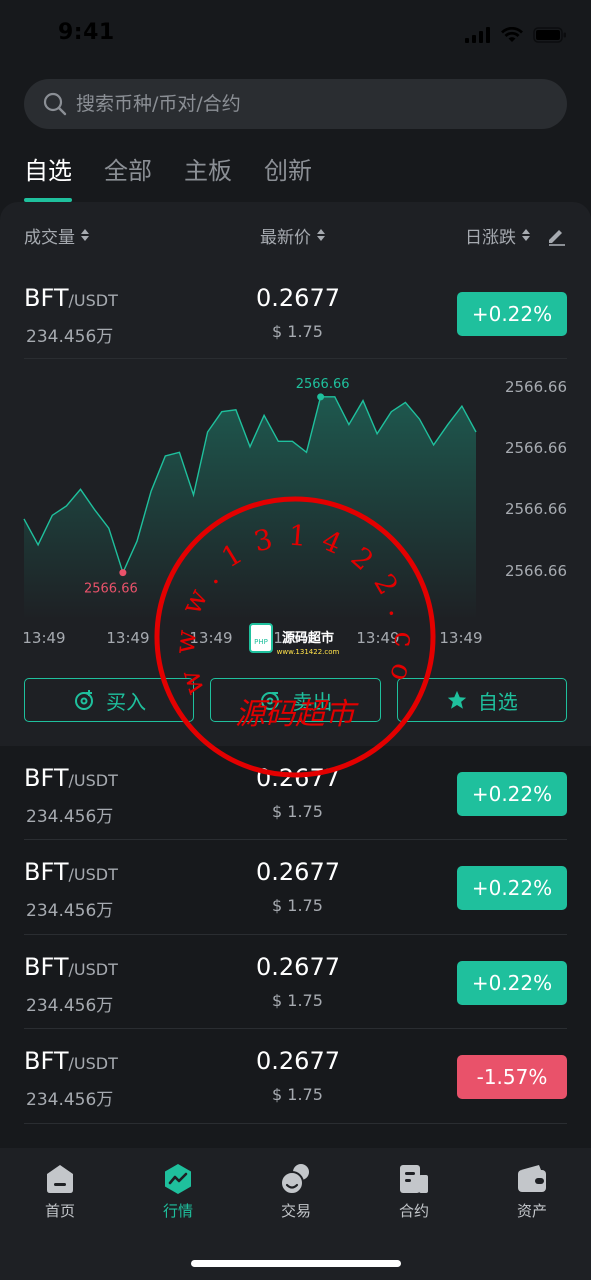 Image resolution: width=591 pixels, height=1280 pixels. What do you see at coordinates (294, 1179) in the screenshot?
I see `trade-icon` at bounding box center [294, 1179].